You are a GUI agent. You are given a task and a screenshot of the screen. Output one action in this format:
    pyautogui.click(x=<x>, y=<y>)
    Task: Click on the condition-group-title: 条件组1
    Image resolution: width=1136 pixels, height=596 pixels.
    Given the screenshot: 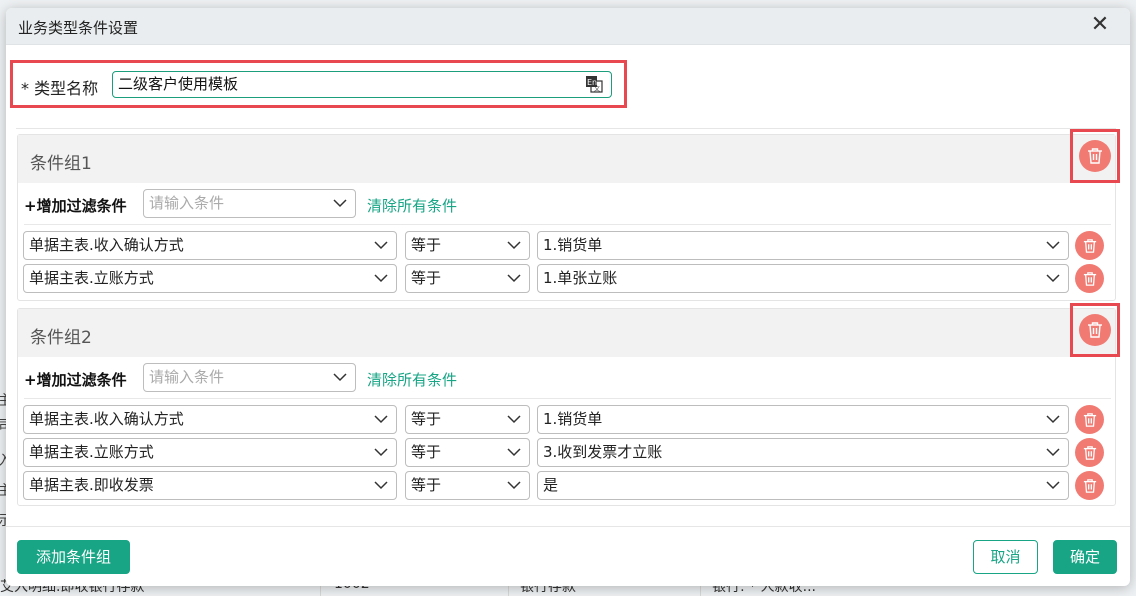 What is the action you would take?
    pyautogui.click(x=61, y=164)
    